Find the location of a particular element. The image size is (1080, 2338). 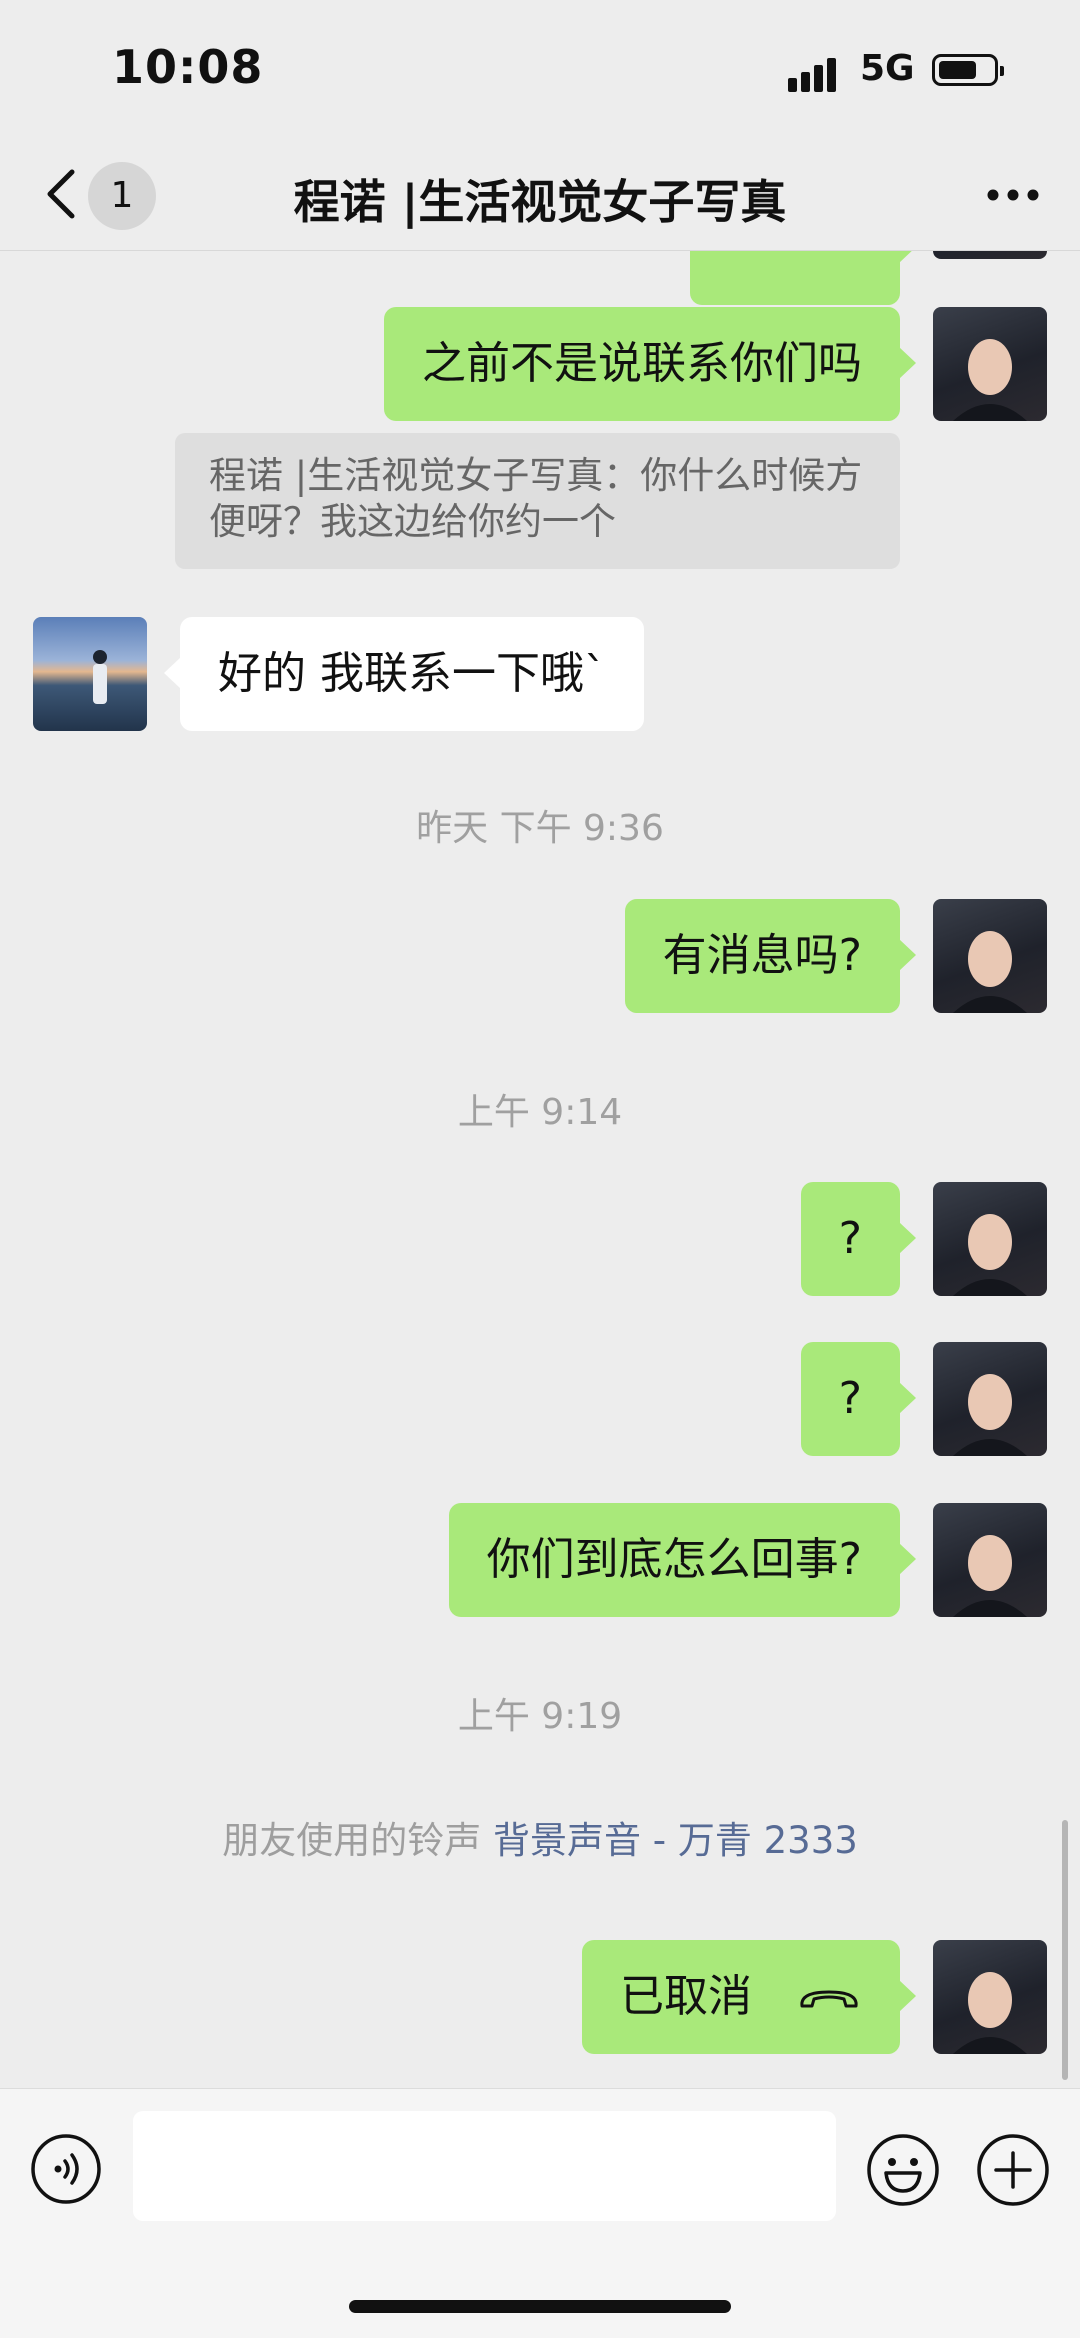

ringtone-label: 朋友使用的铃声 is located at coordinates (352, 1840).